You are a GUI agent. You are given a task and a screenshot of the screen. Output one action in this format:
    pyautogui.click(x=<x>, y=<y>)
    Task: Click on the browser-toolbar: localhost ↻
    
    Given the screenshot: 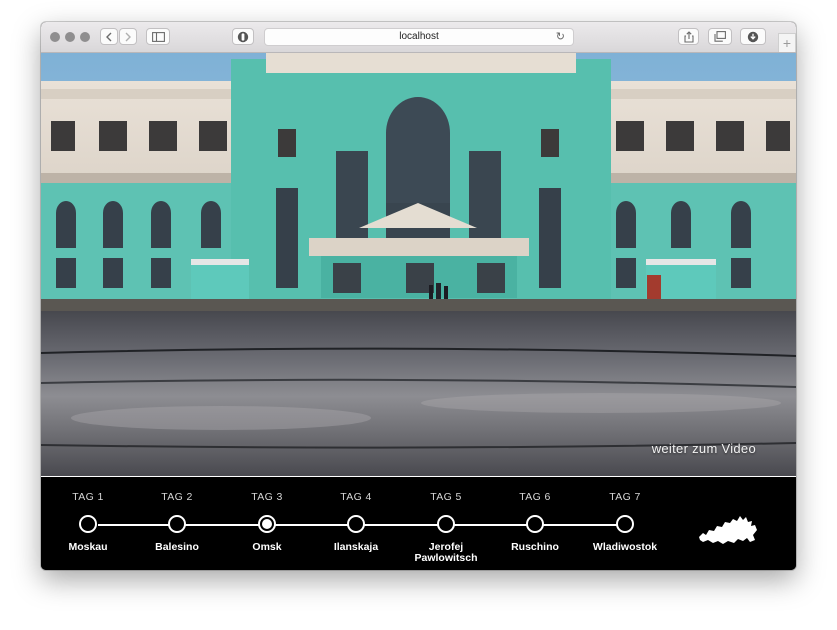 What is the action you would take?
    pyautogui.click(x=418, y=37)
    